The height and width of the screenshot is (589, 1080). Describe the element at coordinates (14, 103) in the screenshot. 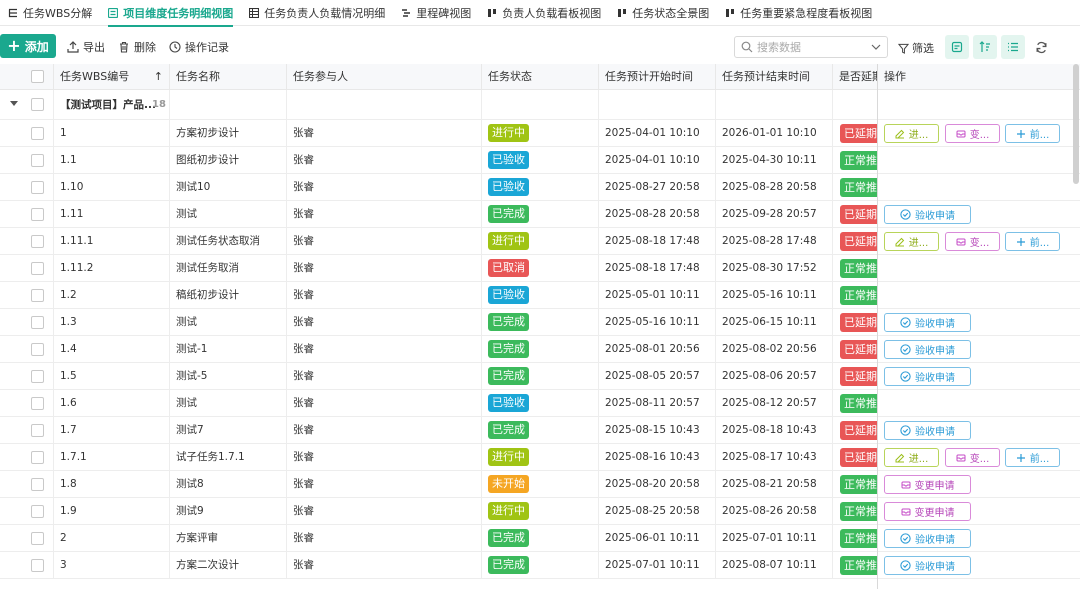

I see `caret-down-icon` at that location.